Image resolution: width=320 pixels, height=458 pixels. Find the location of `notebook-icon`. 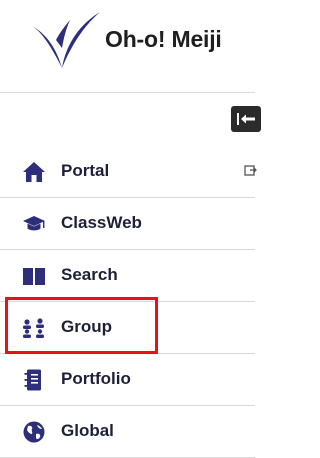

notebook-icon is located at coordinates (34, 380).